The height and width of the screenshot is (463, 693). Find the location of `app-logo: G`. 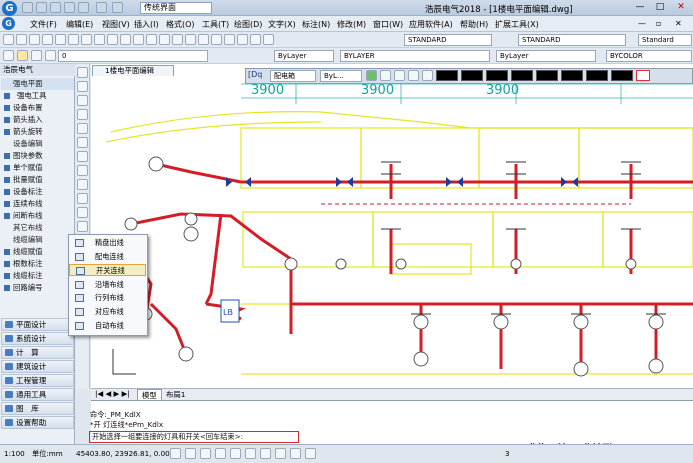

app-logo: G is located at coordinates (9, 8).